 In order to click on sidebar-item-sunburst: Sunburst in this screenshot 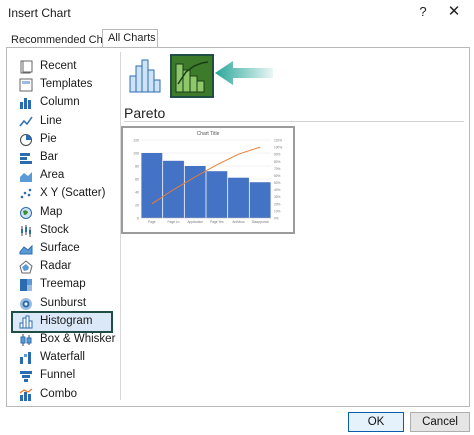, I will do `click(62, 304)`.